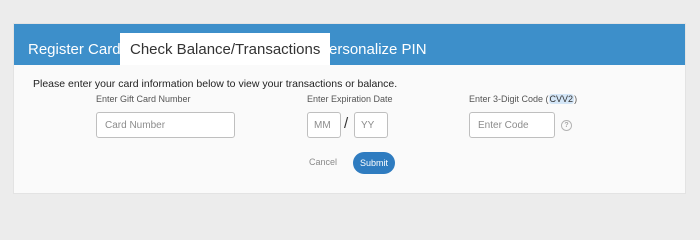 The image size is (700, 240). What do you see at coordinates (143, 99) in the screenshot?
I see `card-number-label: Enter Gift Card Number` at bounding box center [143, 99].